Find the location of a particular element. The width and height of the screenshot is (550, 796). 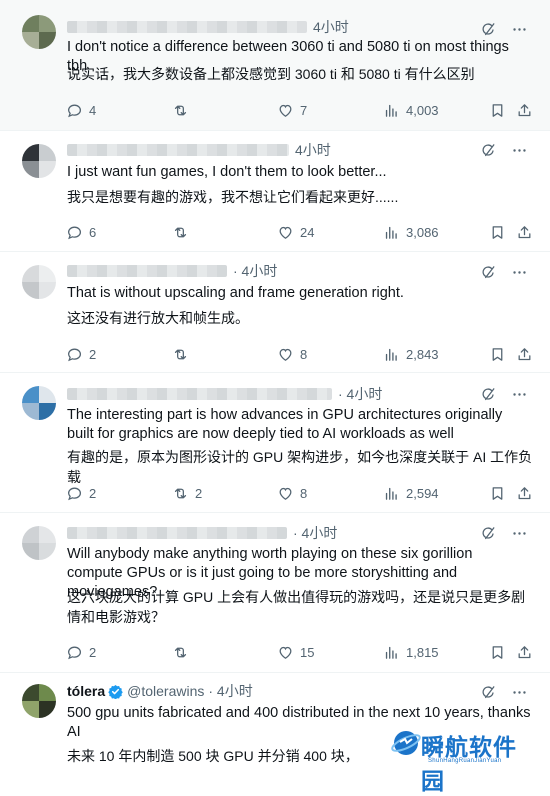

tweet-translation: 有趣的是，原本为图形设计的 GPU 架构进步，如今也深度关联于 AI 工作负载 is located at coordinates (300, 467).